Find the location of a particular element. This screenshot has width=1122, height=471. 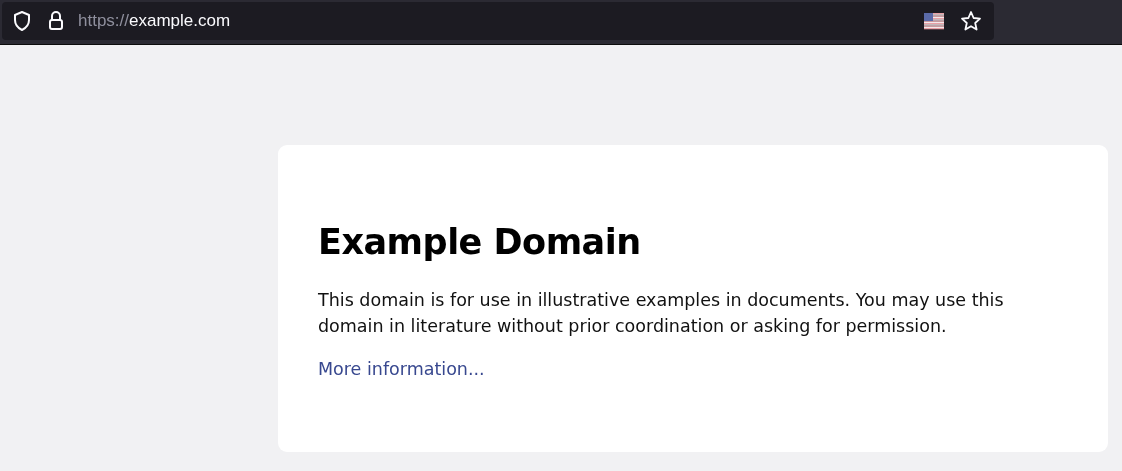

flag-icon is located at coordinates (934, 21).